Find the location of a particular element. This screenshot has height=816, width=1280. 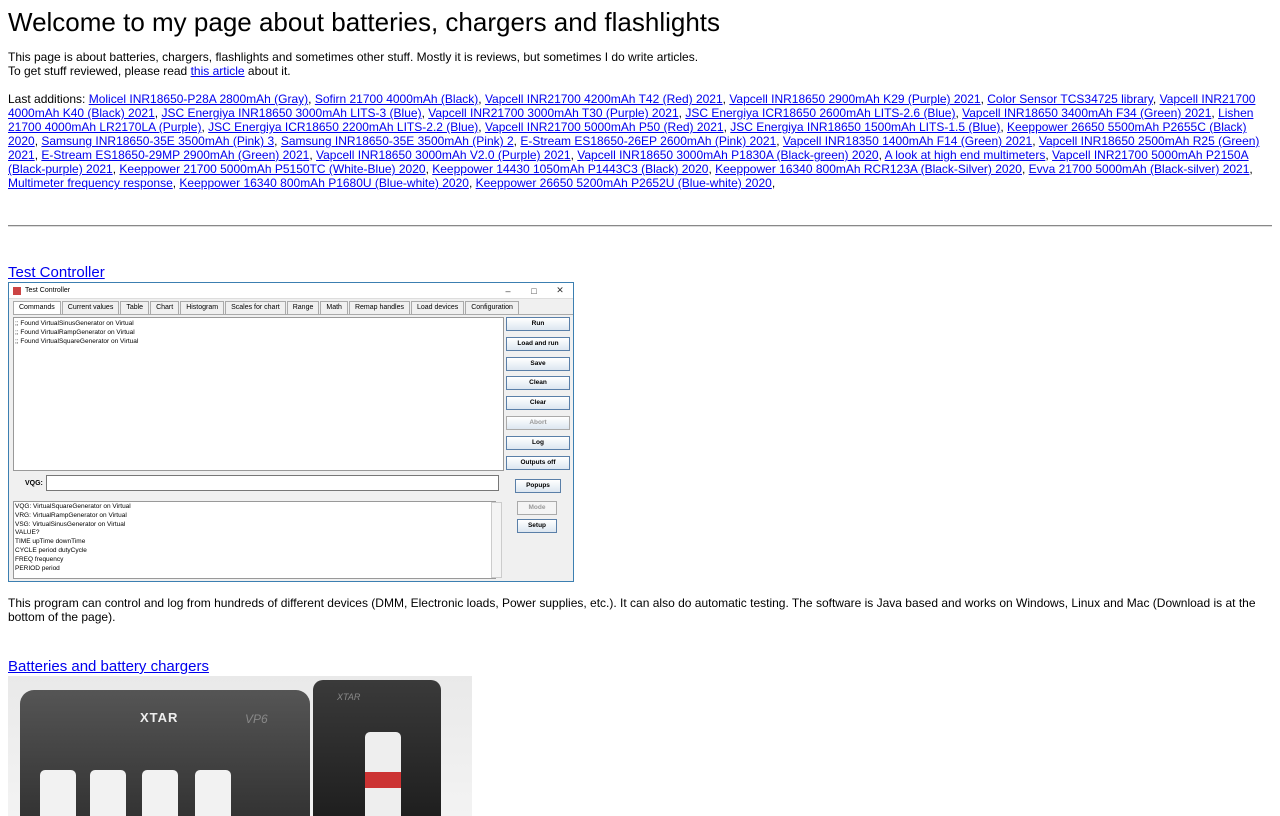

tab-item: Scales for chart is located at coordinates (255, 307).